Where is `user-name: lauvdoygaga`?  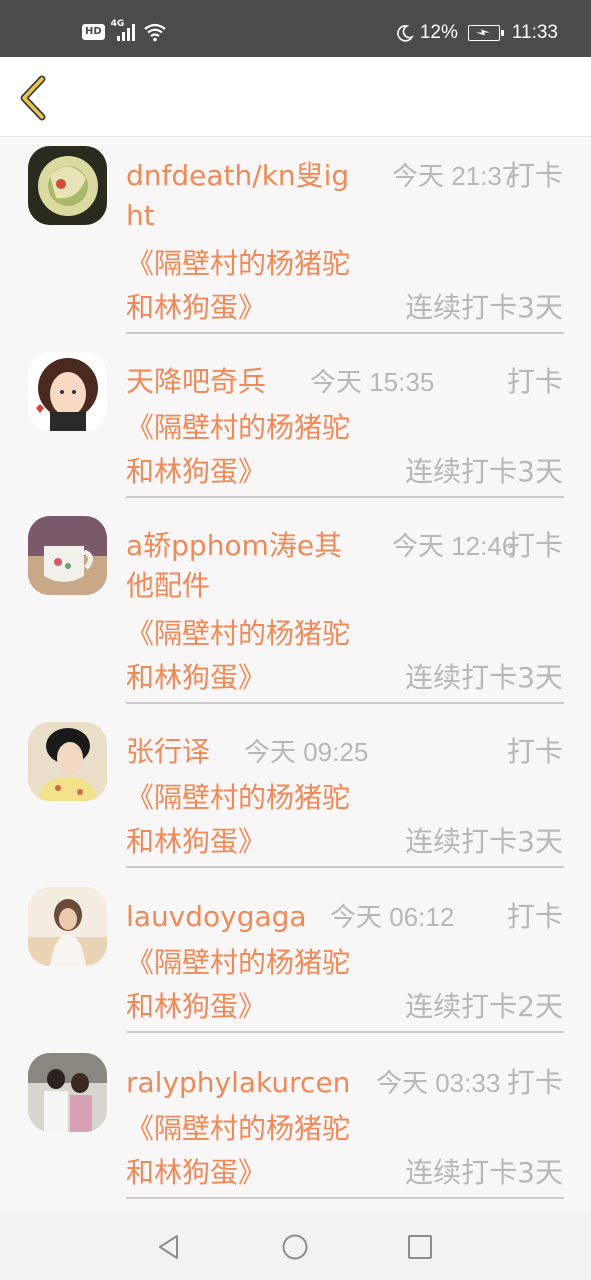 user-name: lauvdoygaga is located at coordinates (241, 917).